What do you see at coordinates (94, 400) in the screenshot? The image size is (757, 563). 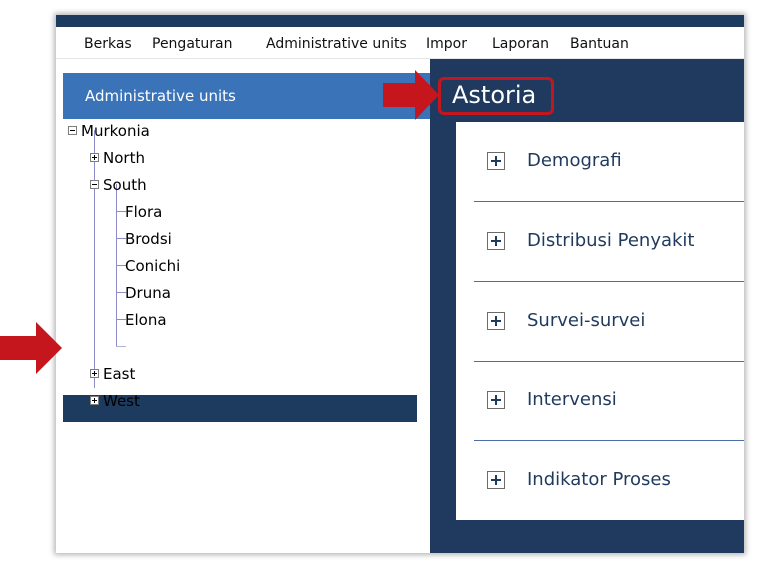 I see `tree-expand-toggle-west` at bounding box center [94, 400].